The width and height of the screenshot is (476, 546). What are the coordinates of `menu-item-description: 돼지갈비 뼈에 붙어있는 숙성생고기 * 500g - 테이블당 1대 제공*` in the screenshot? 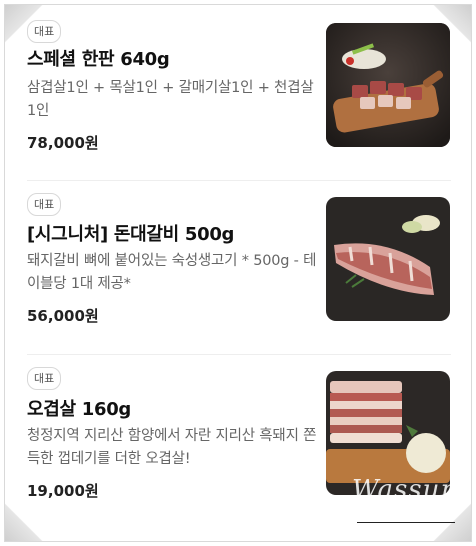 It's located at (172, 272).